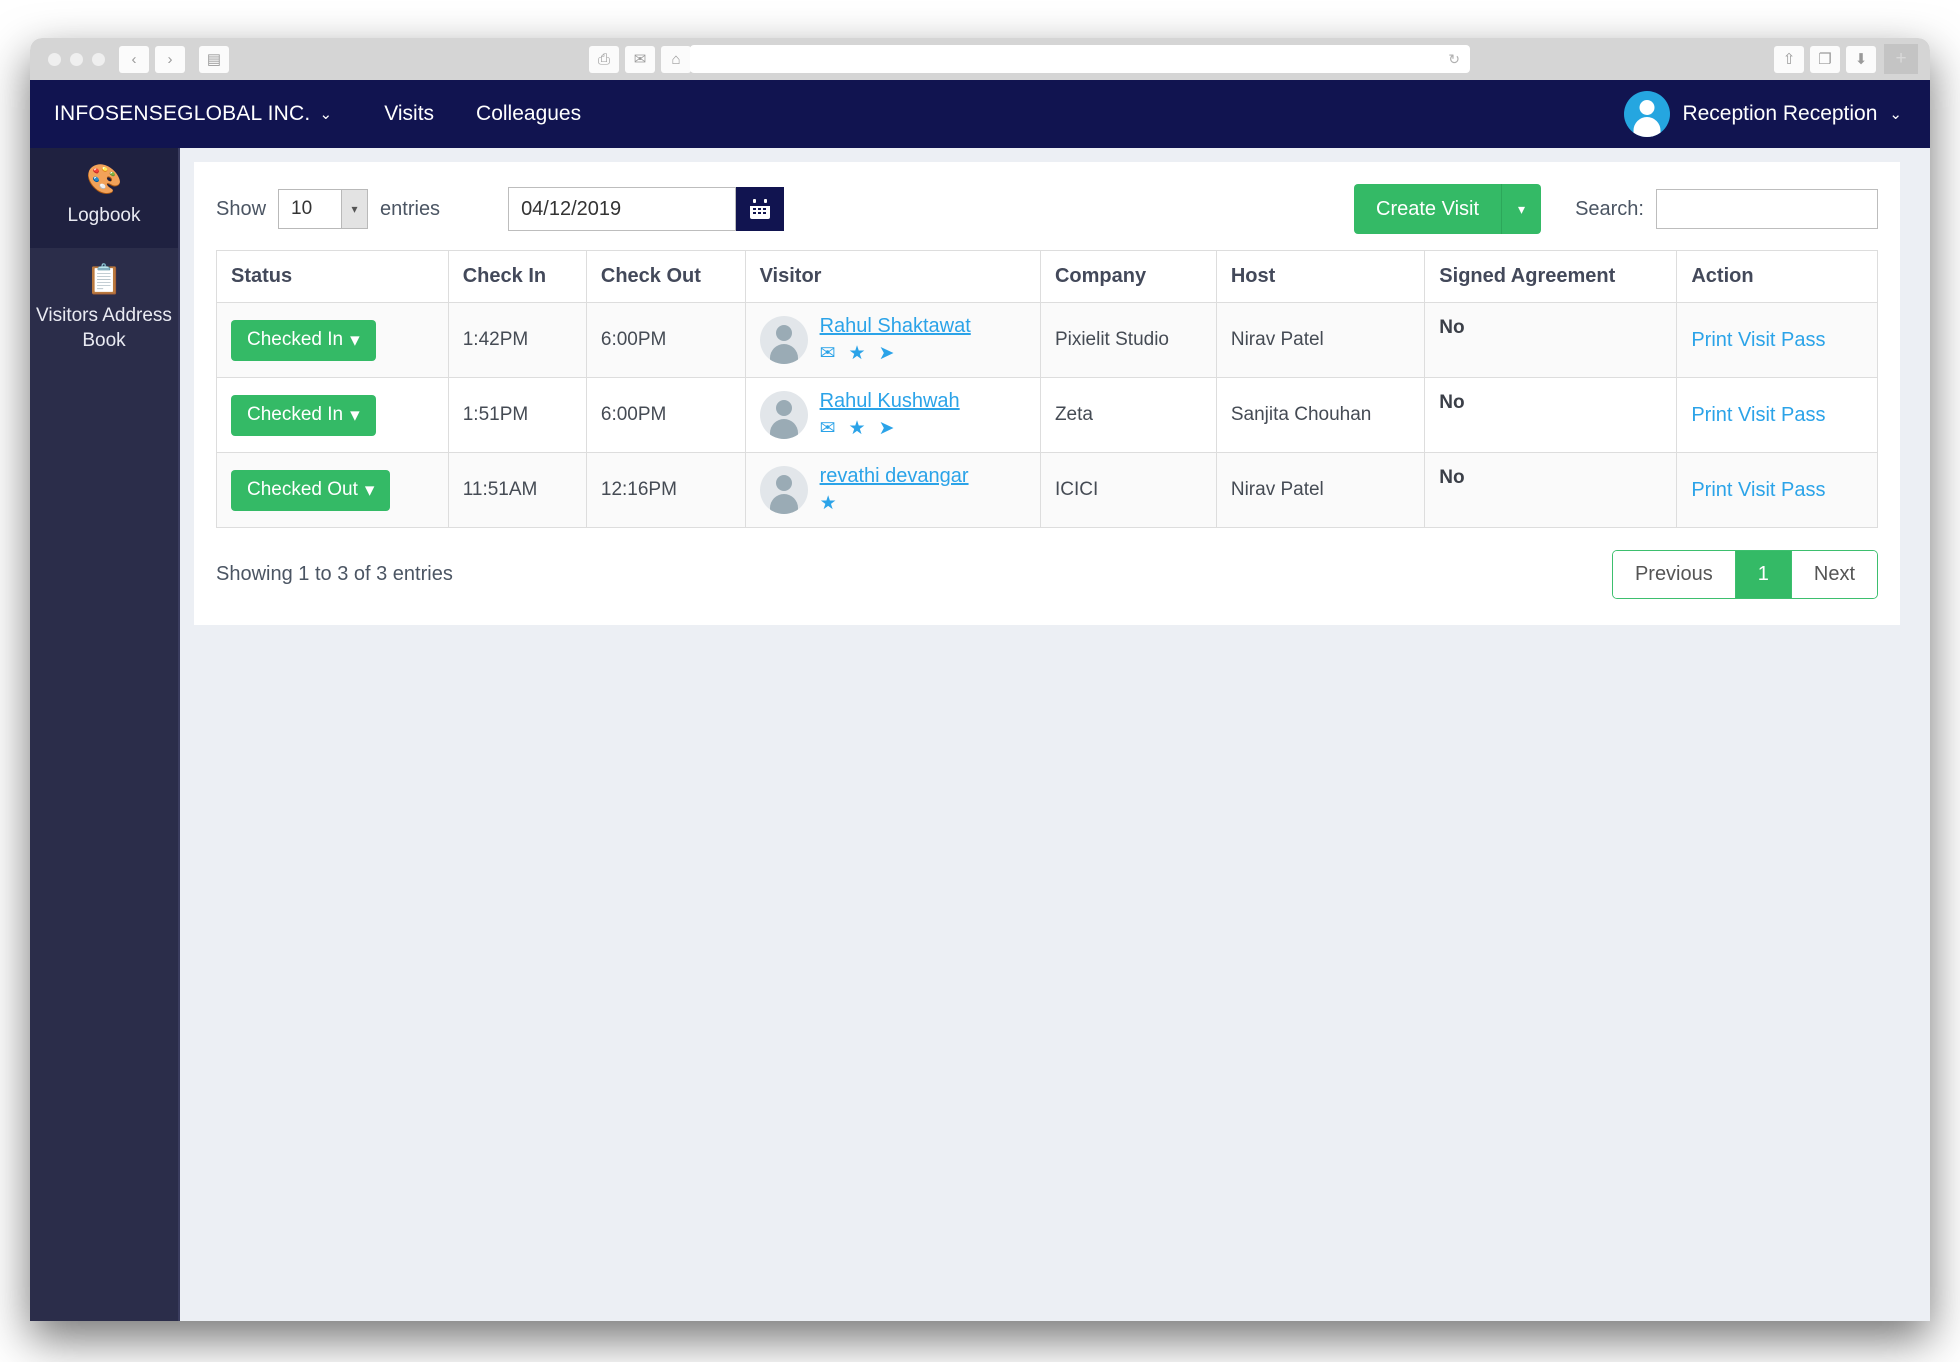  I want to click on user-name-label: Reception Reception, so click(1780, 113).